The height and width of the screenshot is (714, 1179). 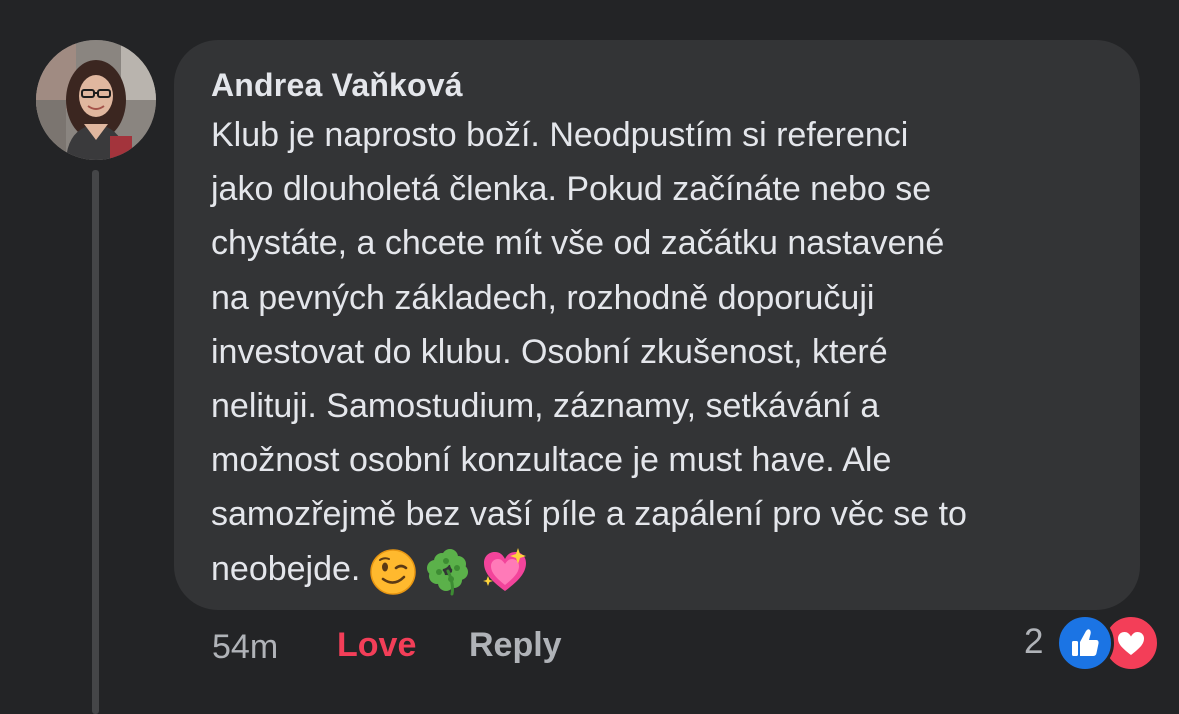 I want to click on like-reaction-icon, so click(x=1085, y=643).